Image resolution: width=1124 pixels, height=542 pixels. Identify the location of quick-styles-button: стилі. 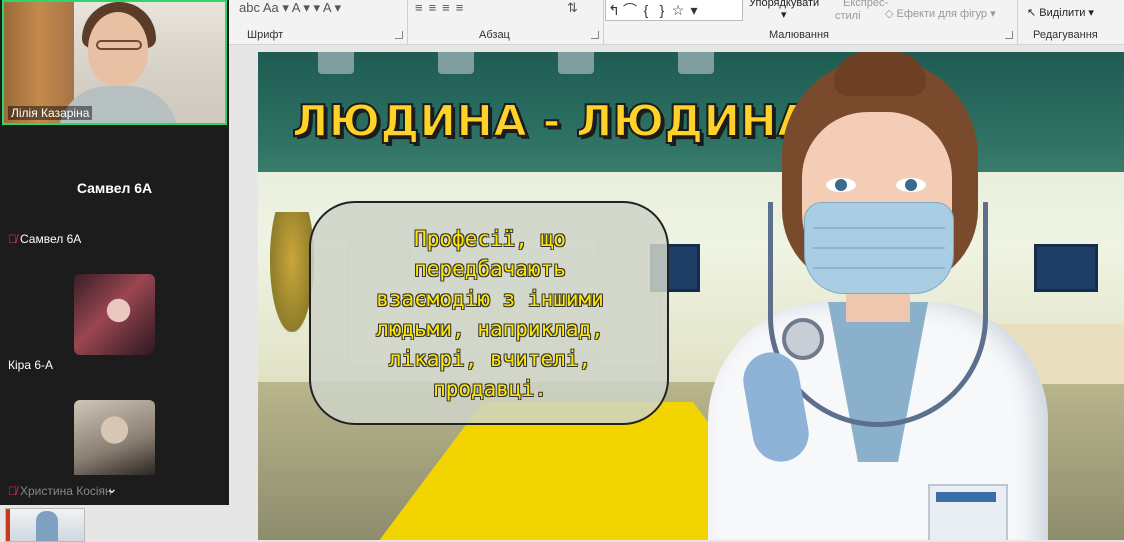
(848, 16).